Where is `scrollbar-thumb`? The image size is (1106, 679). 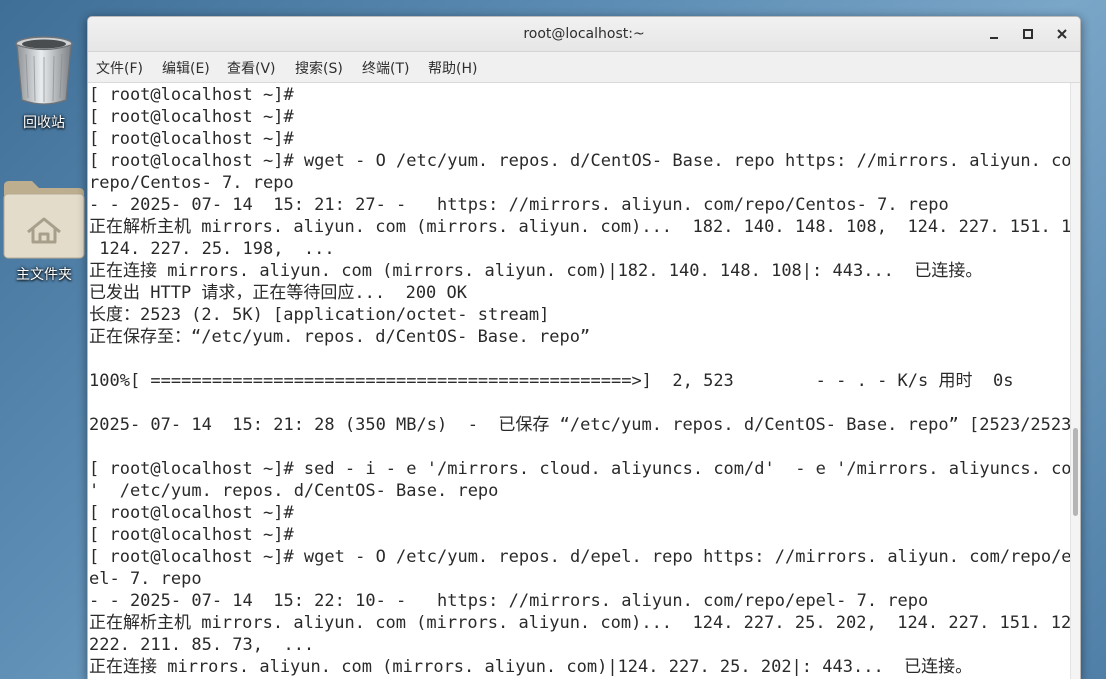 scrollbar-thumb is located at coordinates (1075, 472).